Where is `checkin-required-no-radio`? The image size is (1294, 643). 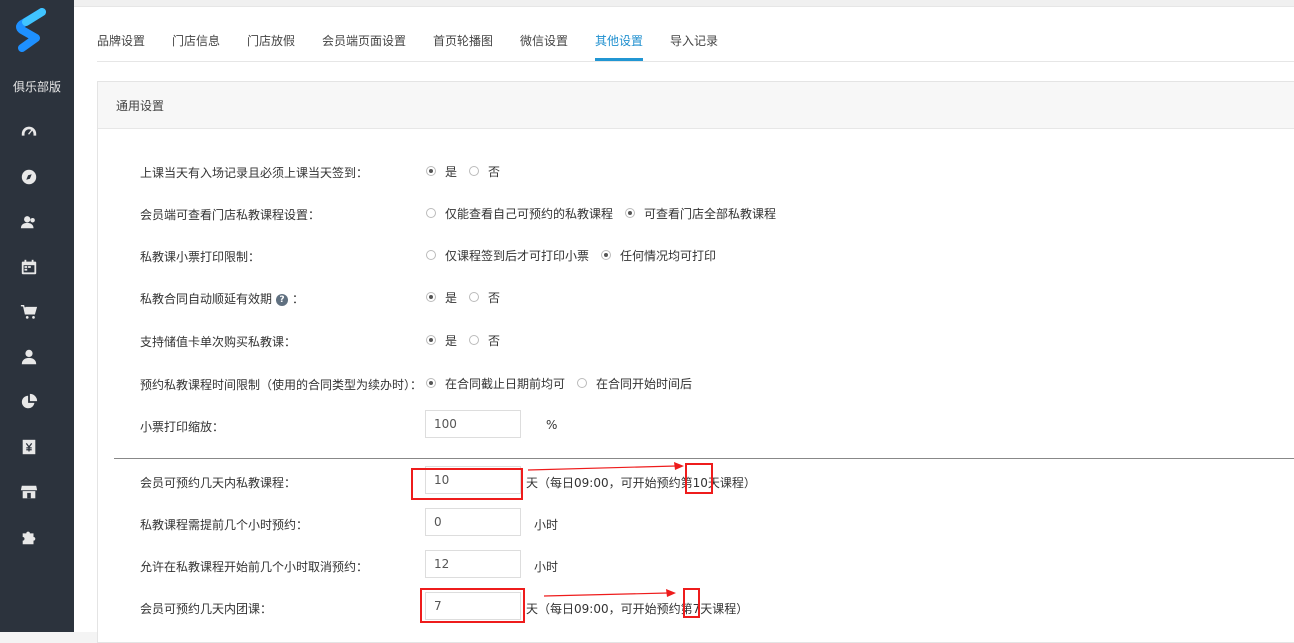
checkin-required-no-radio is located at coordinates (474, 171).